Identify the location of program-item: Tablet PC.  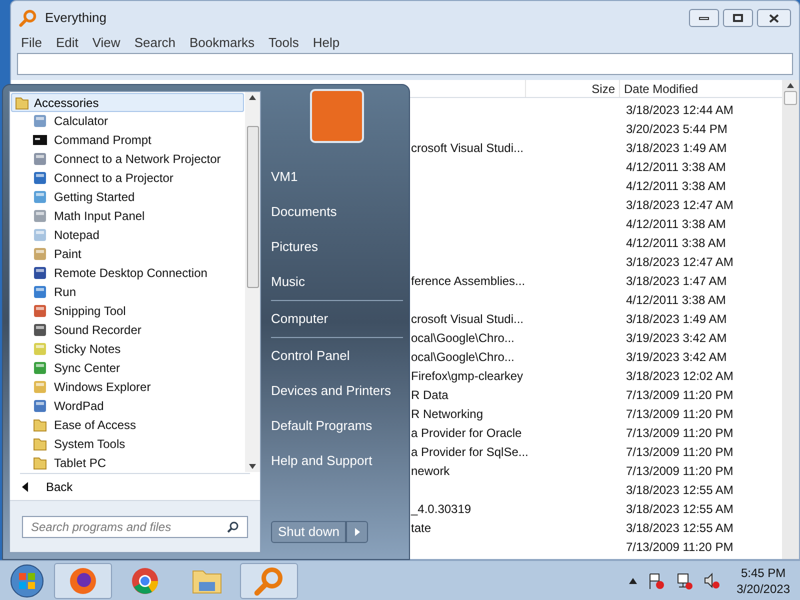
(127, 462).